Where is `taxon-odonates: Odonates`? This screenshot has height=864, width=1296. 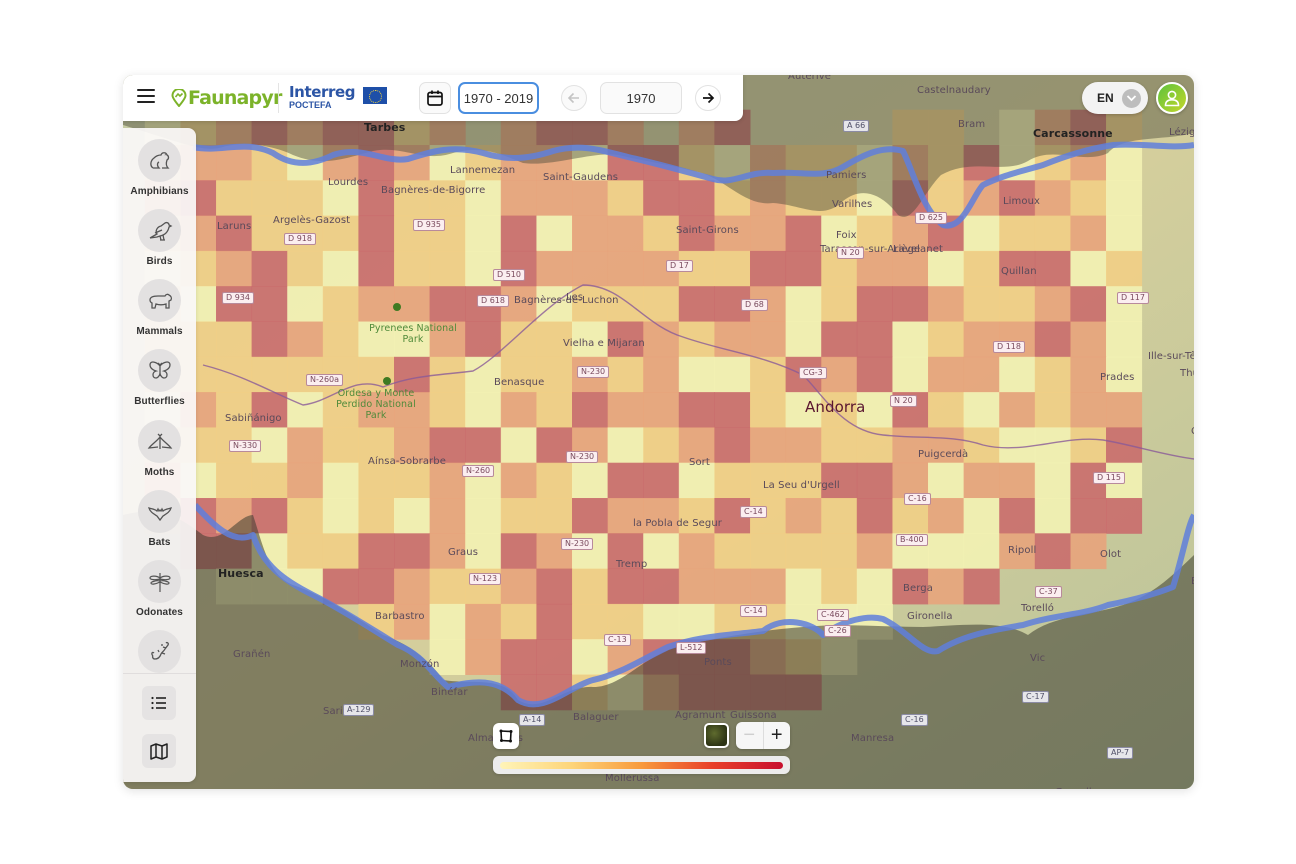 taxon-odonates: Odonates is located at coordinates (159, 589).